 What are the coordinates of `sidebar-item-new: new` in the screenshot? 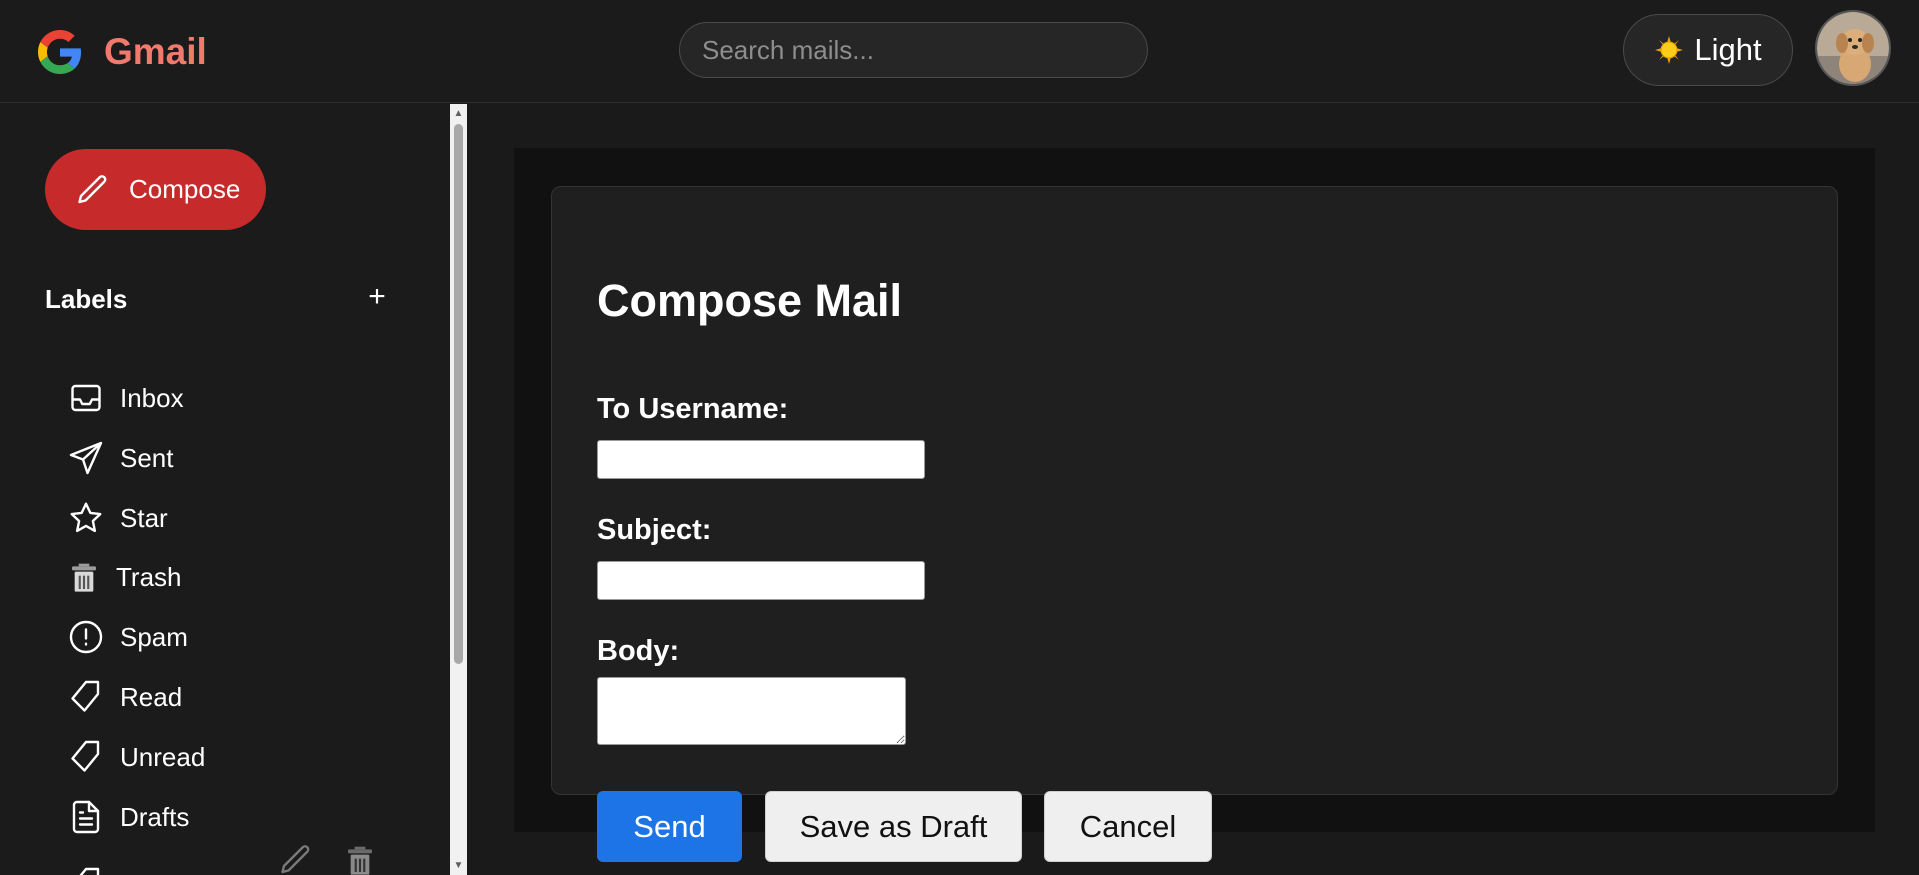 It's located at (118, 868).